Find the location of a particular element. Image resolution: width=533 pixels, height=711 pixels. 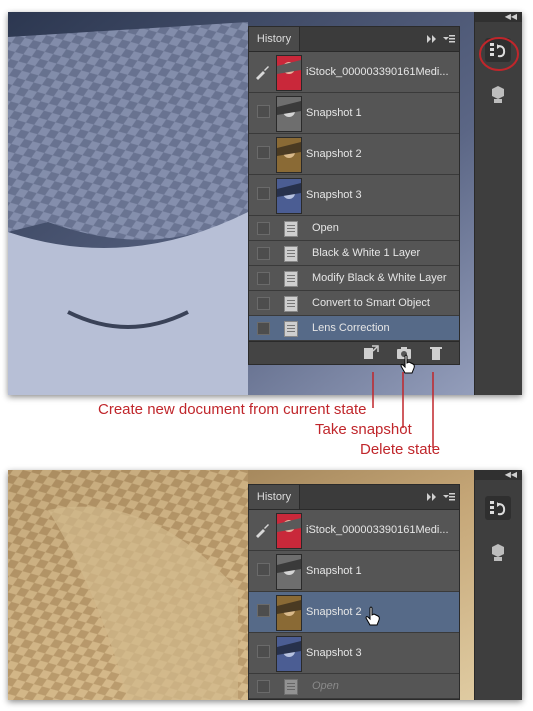

callout-delete-state: Delete state is located at coordinates (400, 449).